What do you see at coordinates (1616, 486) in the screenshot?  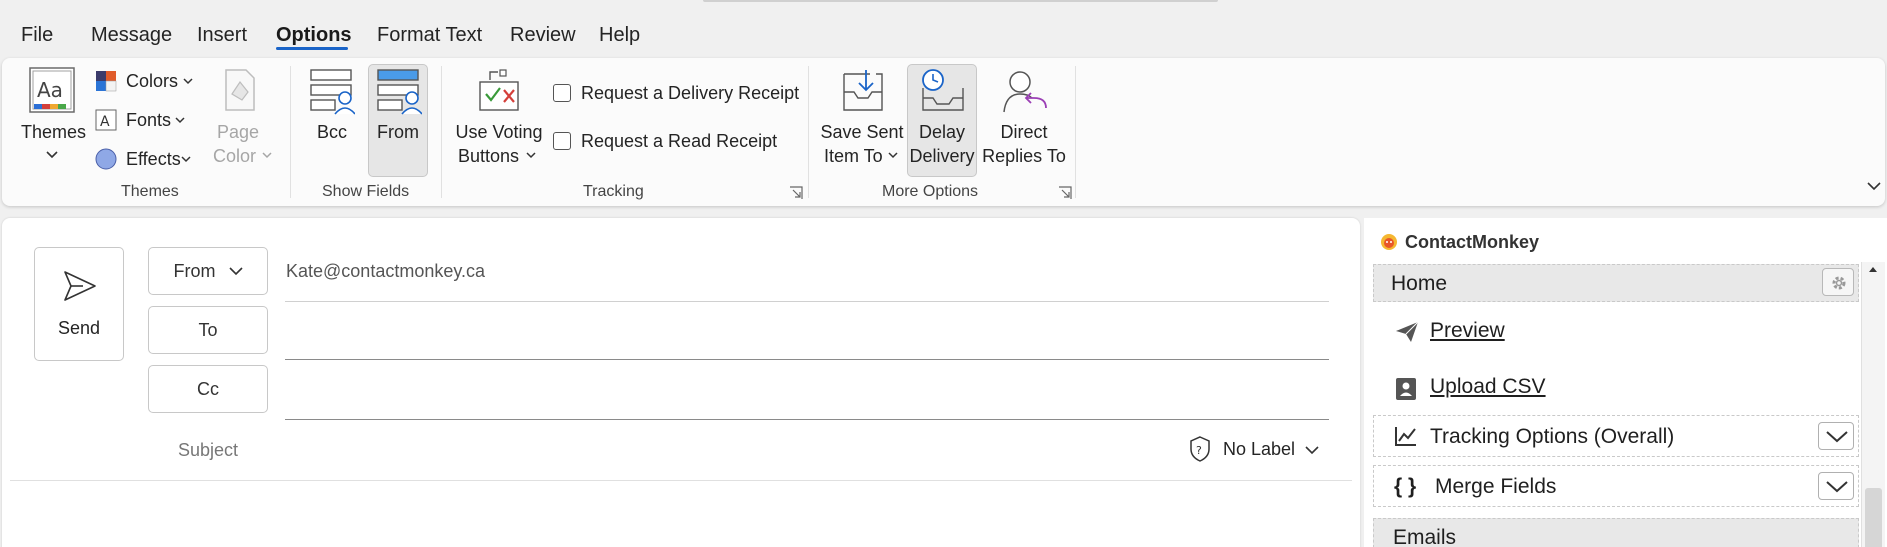 I see `merge-fields-row: { } Merge Fields` at bounding box center [1616, 486].